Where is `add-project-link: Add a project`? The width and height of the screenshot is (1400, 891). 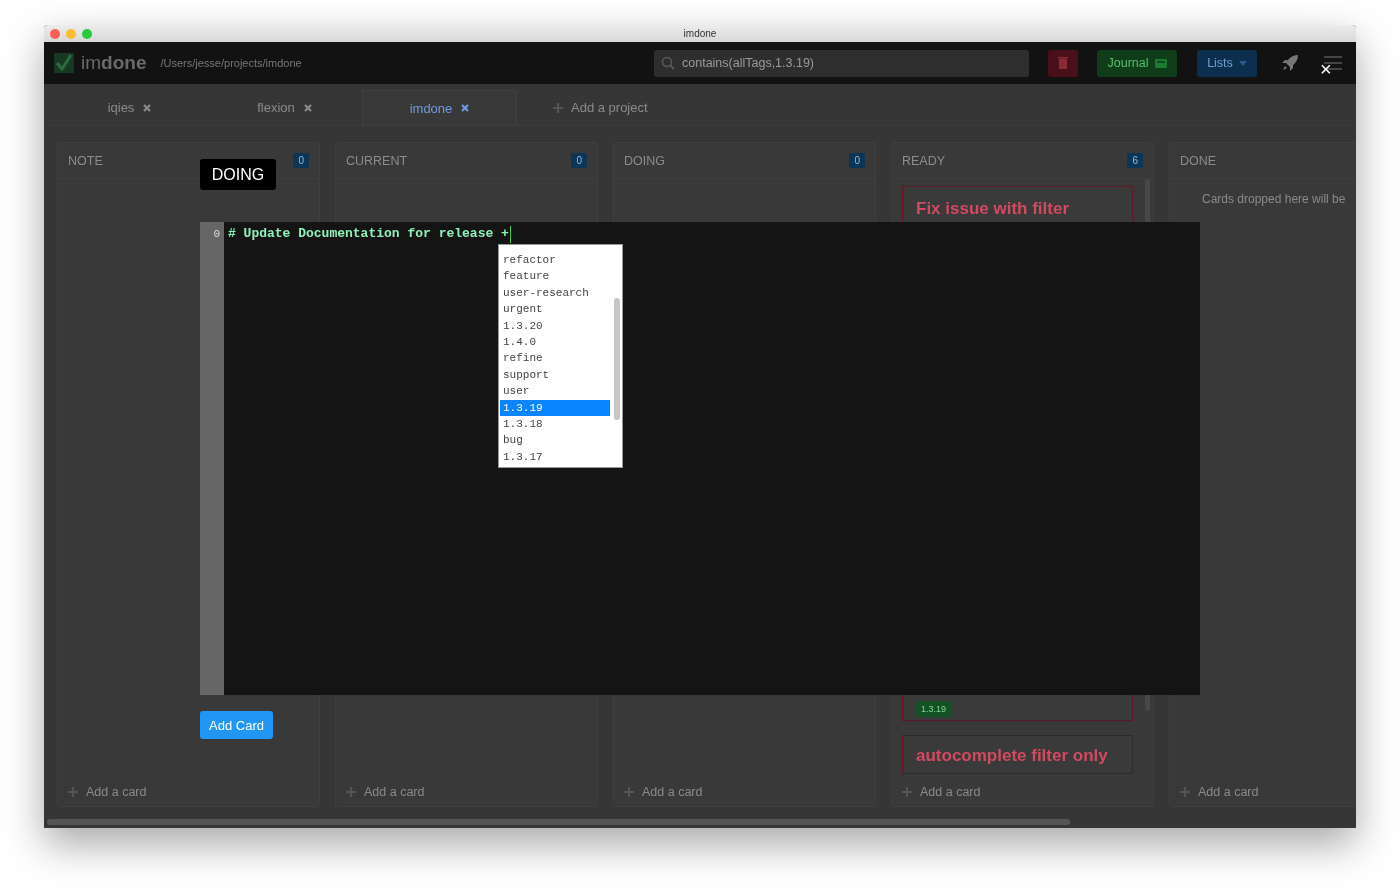 add-project-link: Add a project is located at coordinates (600, 107).